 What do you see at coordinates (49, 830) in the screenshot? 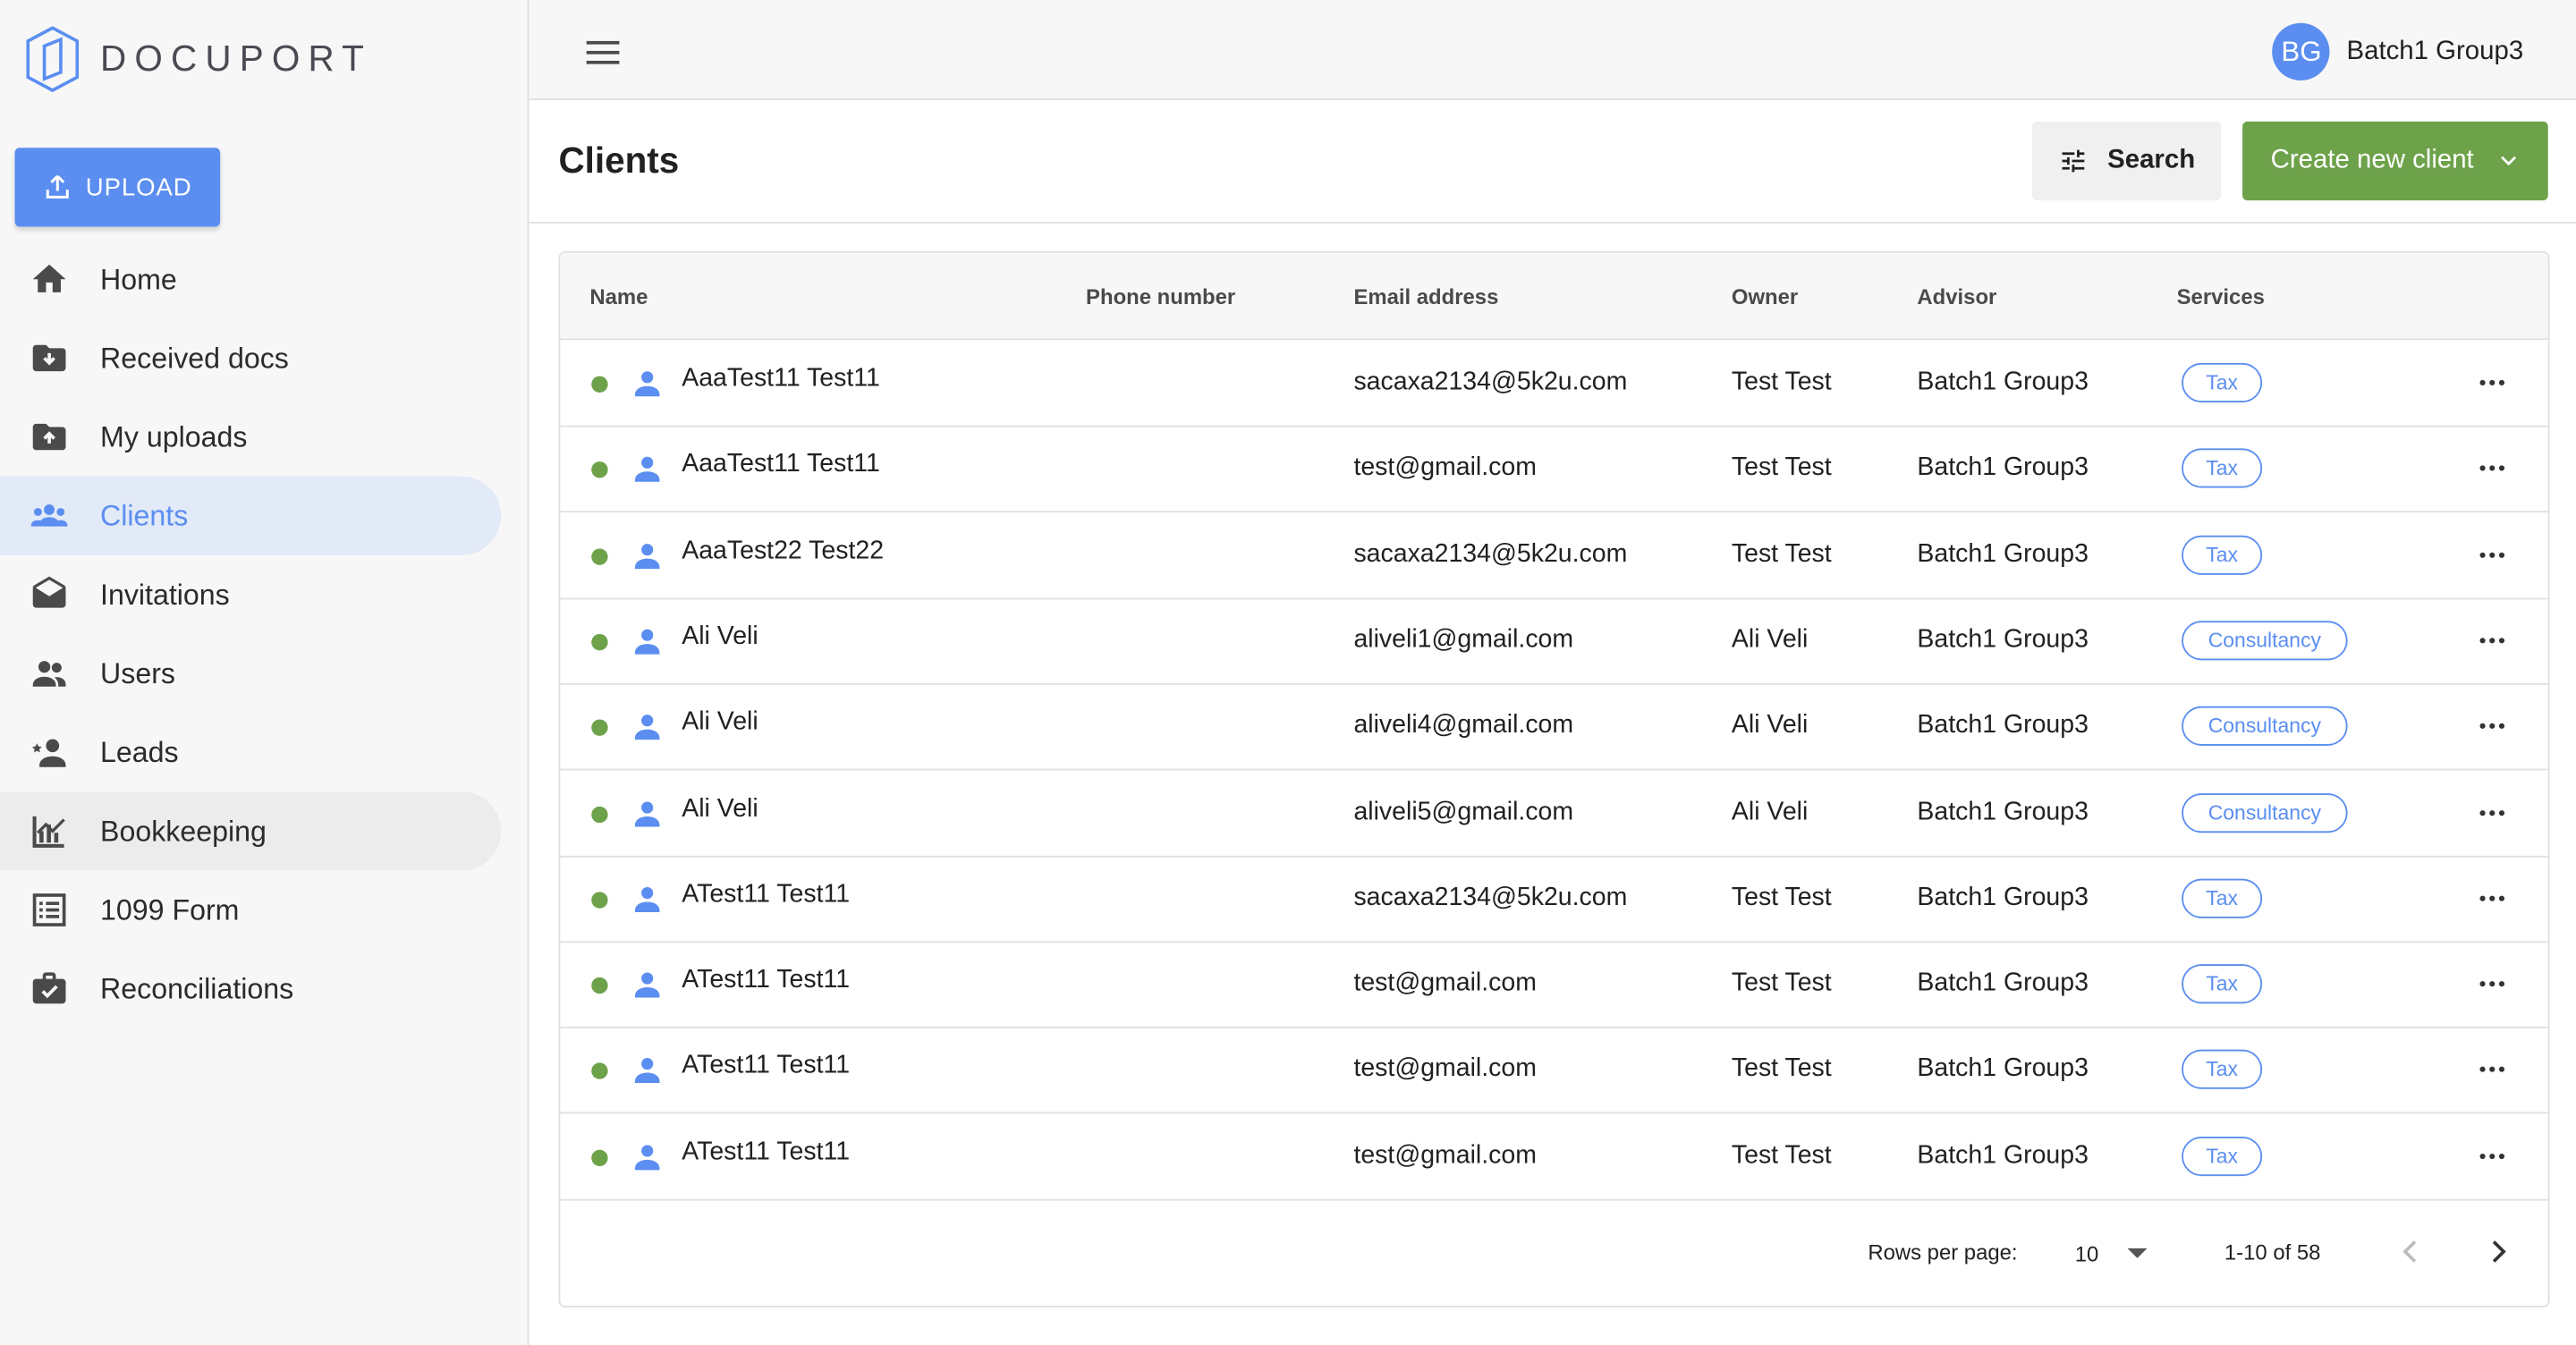
I see `chart-icon` at bounding box center [49, 830].